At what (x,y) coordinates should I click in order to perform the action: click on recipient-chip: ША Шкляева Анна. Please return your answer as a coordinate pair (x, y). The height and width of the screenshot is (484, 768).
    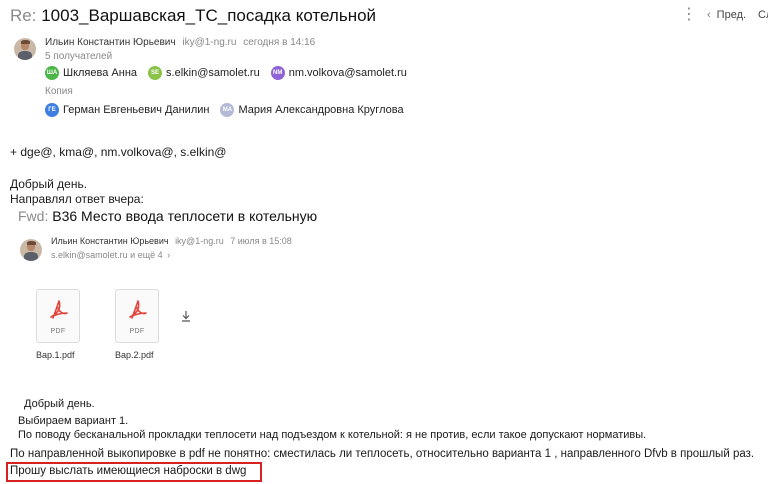
    Looking at the image, I should click on (91, 73).